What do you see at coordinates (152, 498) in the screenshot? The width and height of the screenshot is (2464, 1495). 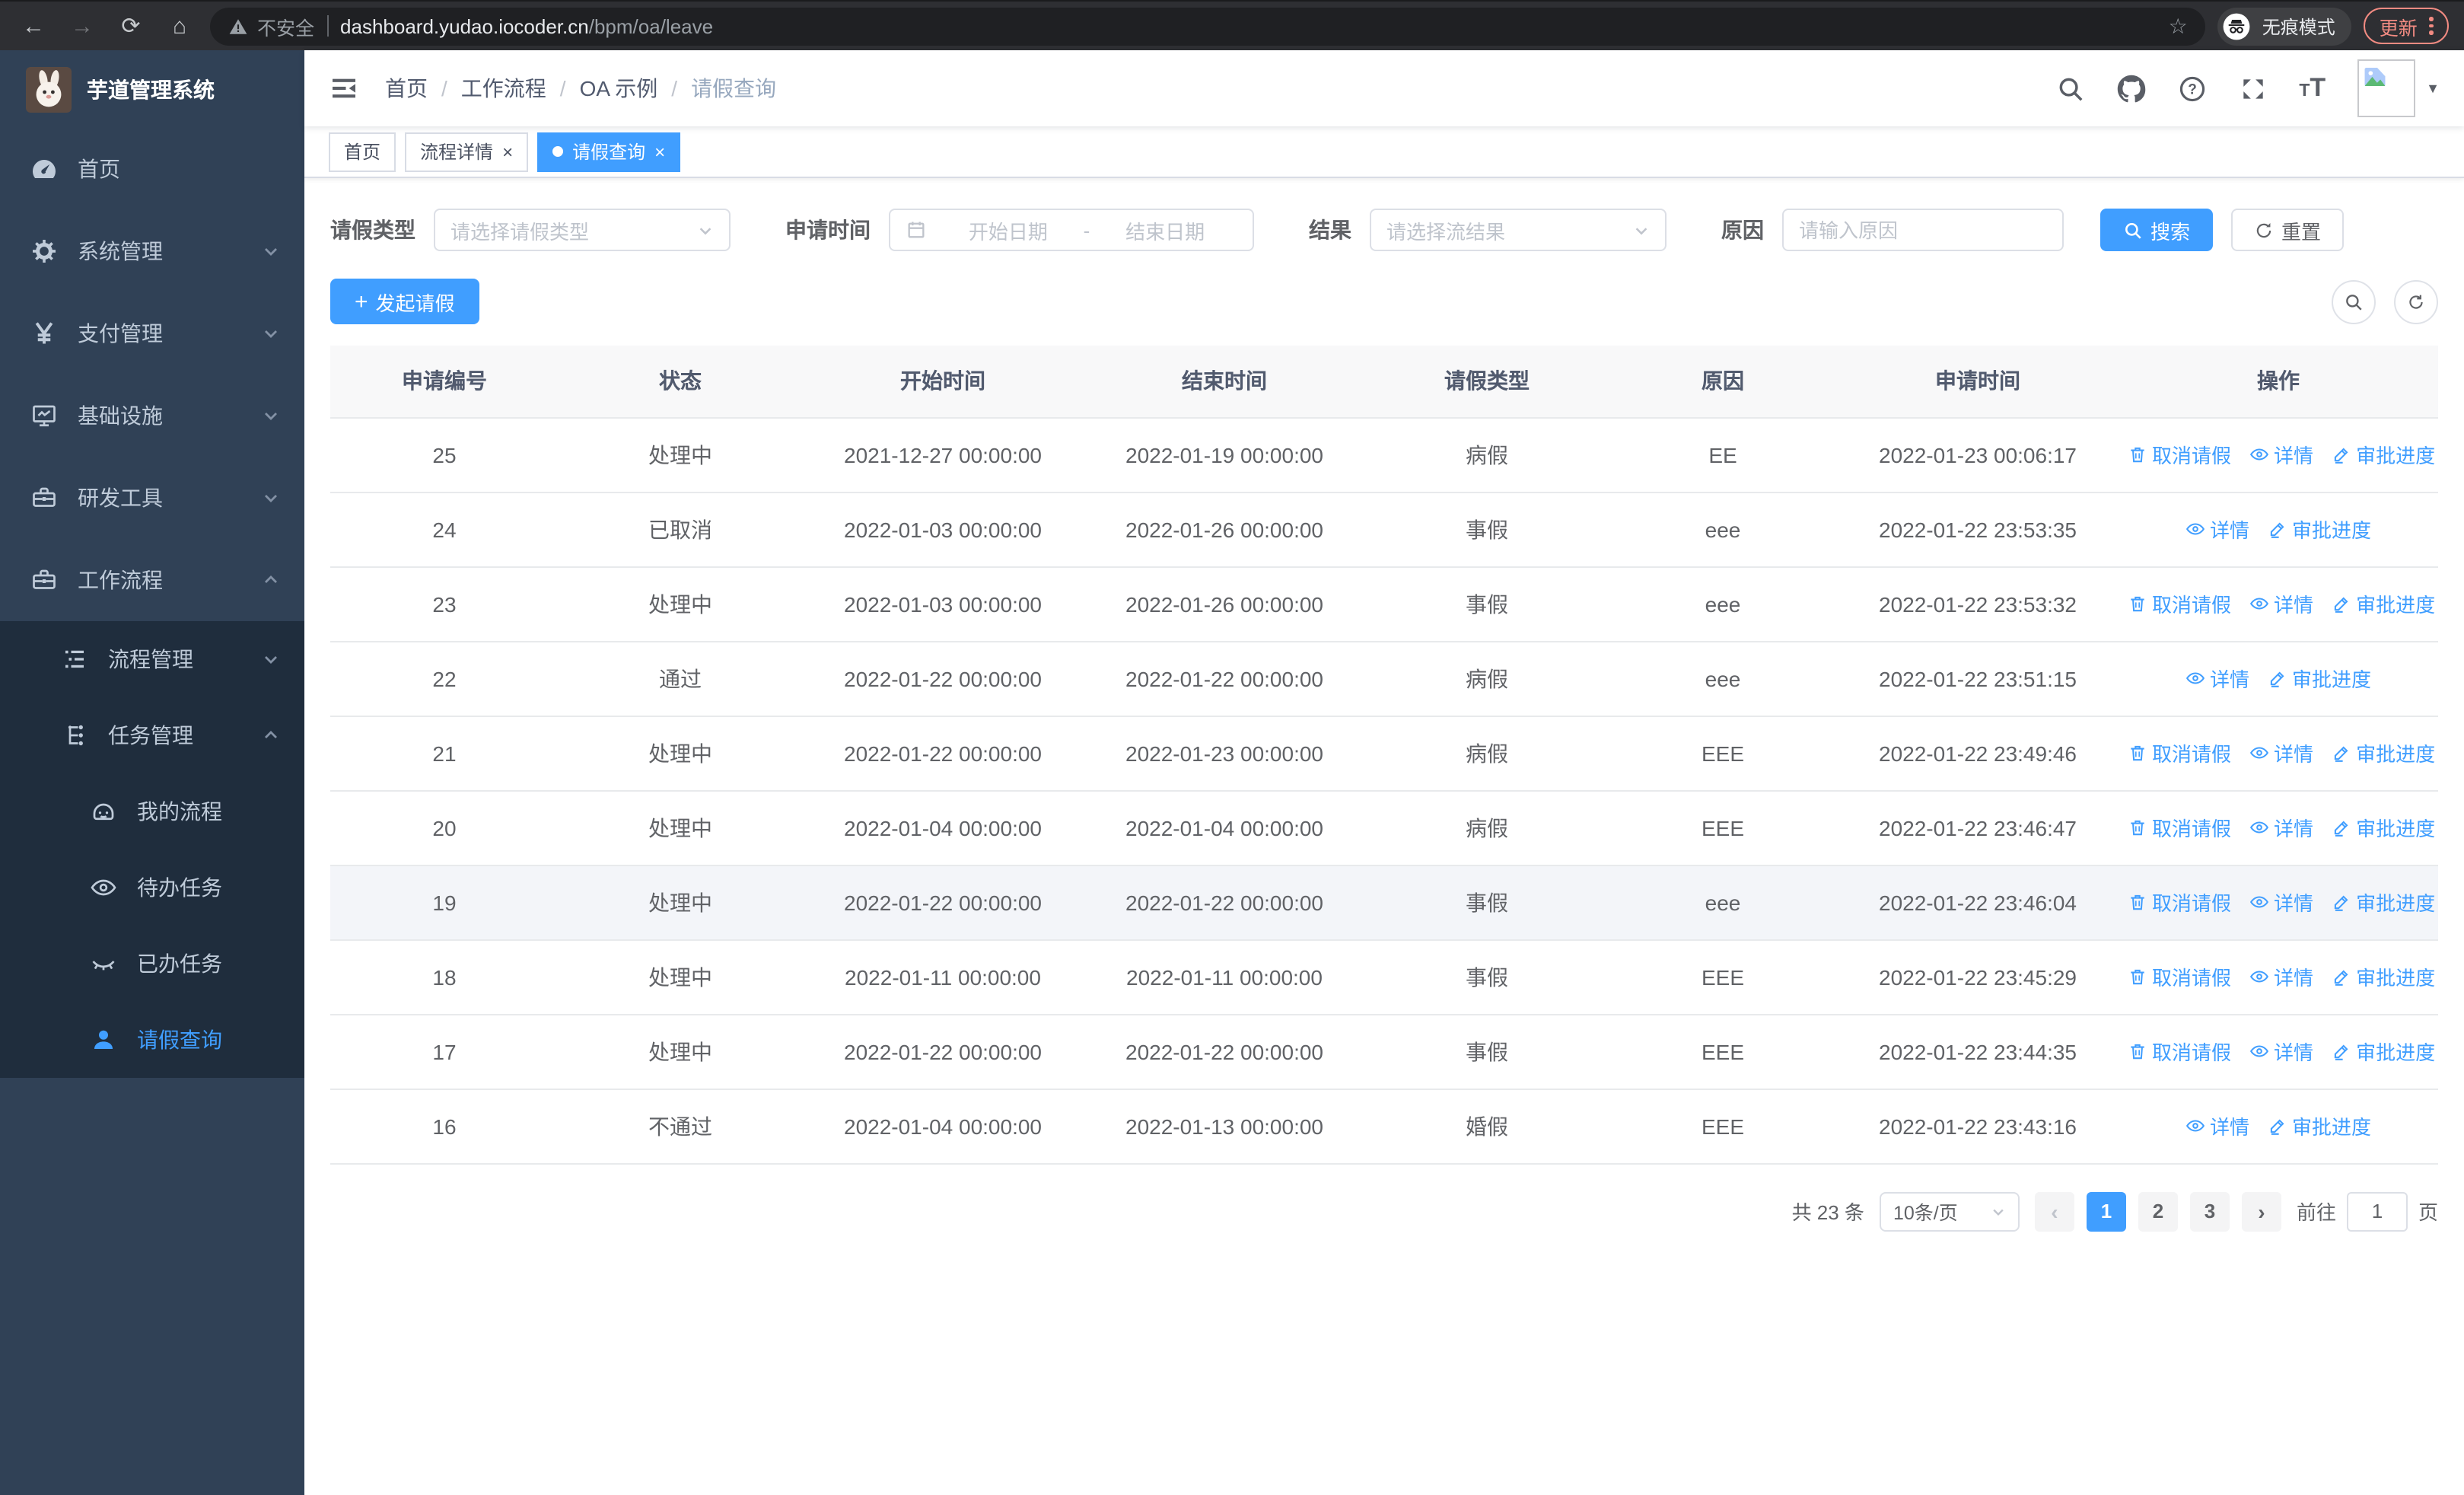 I see `sidebar-item-dev-tools: 研发工具` at bounding box center [152, 498].